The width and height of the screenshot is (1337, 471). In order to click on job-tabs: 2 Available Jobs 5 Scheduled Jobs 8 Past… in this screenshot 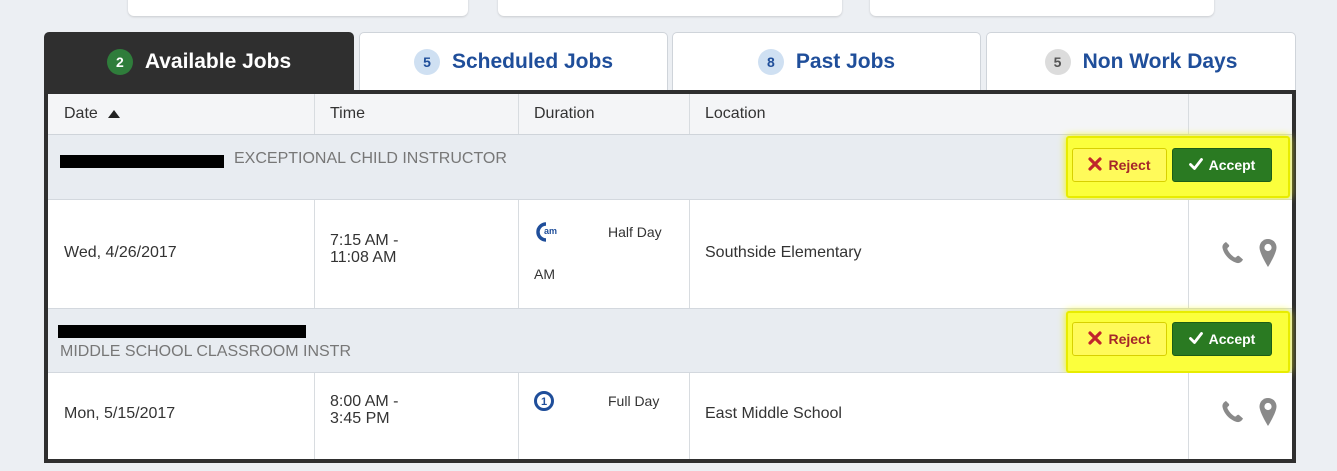, I will do `click(670, 61)`.